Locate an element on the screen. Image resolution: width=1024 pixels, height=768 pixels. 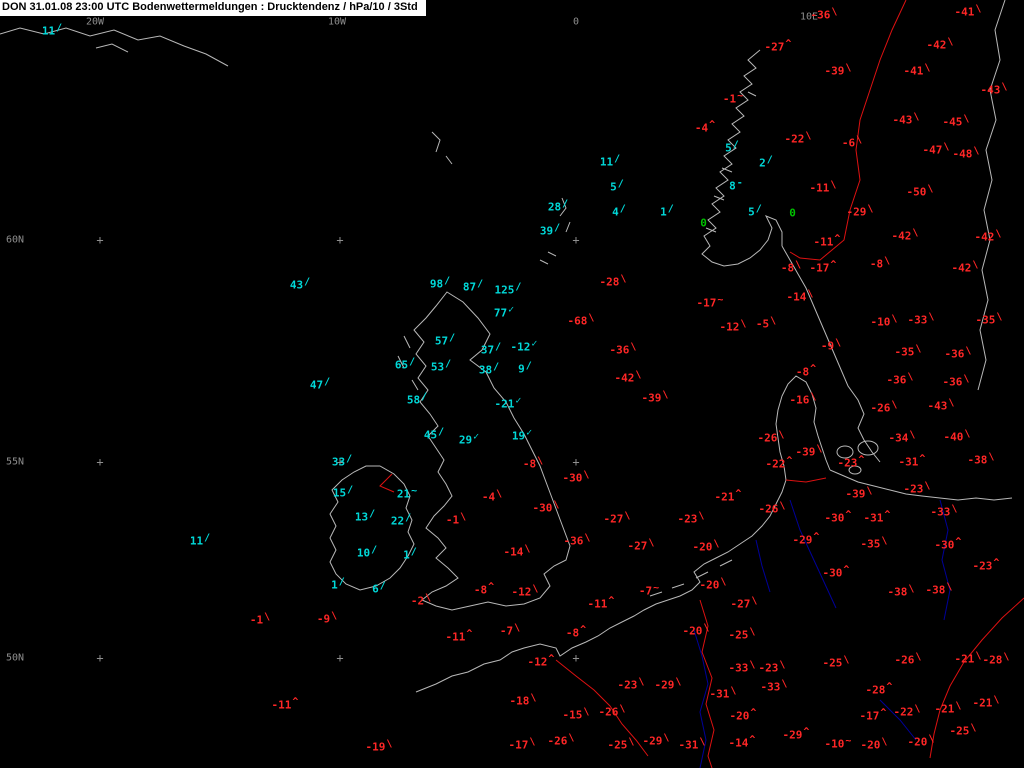
station-report: -20 \ is located at coordinates (874, 744).